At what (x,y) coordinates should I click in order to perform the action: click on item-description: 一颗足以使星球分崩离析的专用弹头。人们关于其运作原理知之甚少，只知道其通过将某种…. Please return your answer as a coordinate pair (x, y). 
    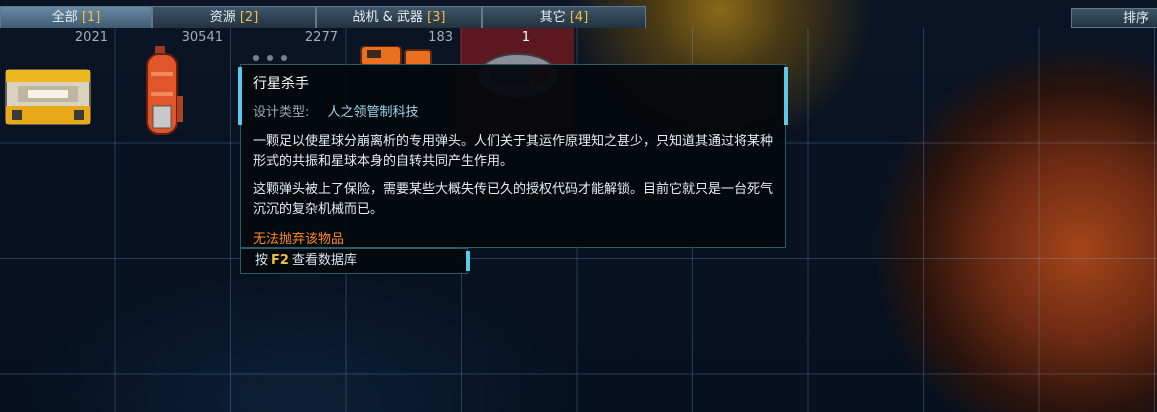
    Looking at the image, I should click on (513, 151).